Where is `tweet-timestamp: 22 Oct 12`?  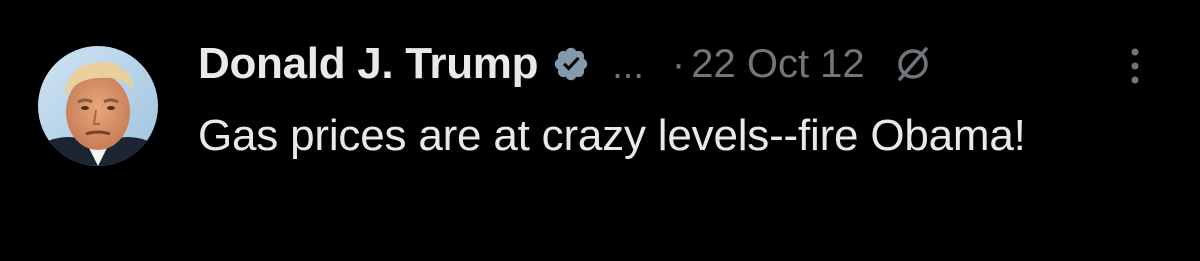
tweet-timestamp: 22 Oct 12 is located at coordinates (777, 64).